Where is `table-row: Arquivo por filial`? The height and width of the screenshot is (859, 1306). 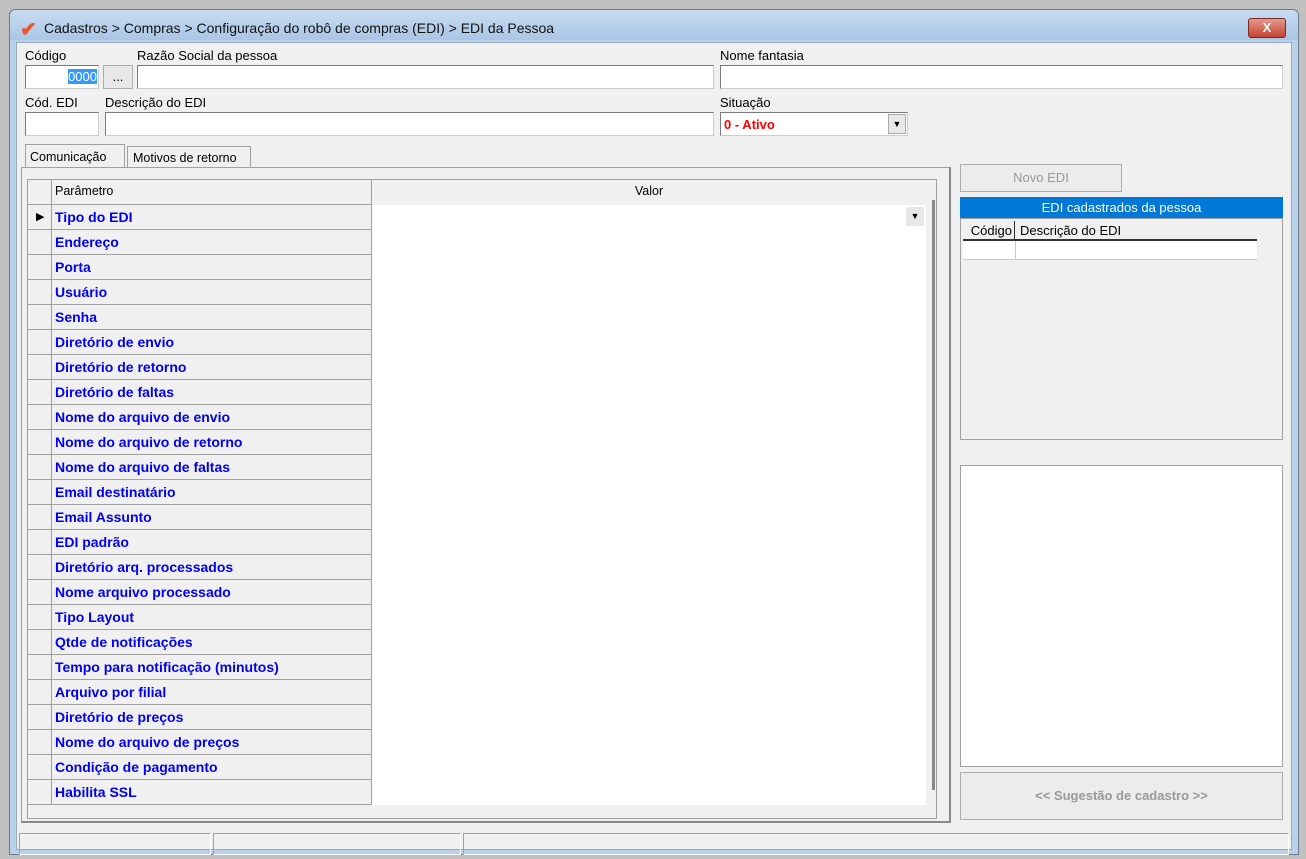
table-row: Arquivo por filial is located at coordinates (477, 692).